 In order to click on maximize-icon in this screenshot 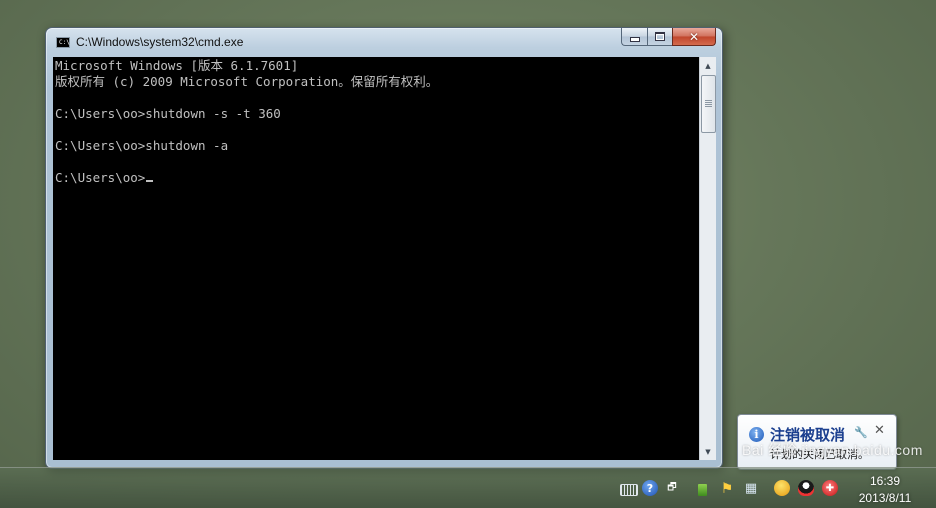, I will do `click(660, 36)`.